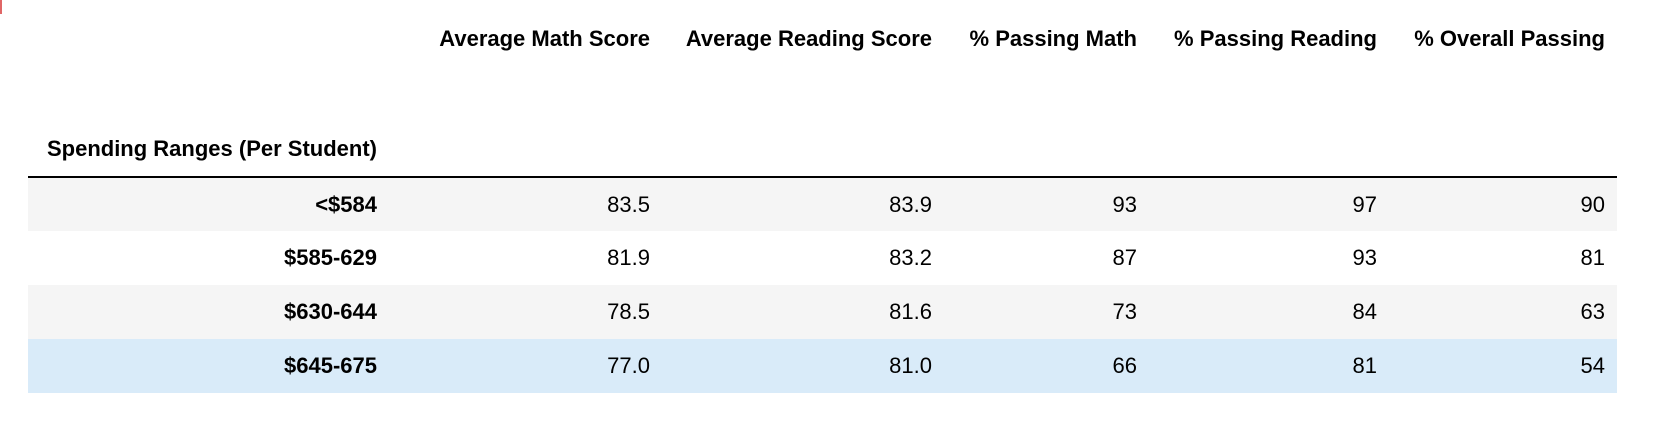 This screenshot has height=432, width=1680. I want to click on table-cell: 66, so click(1124, 365).